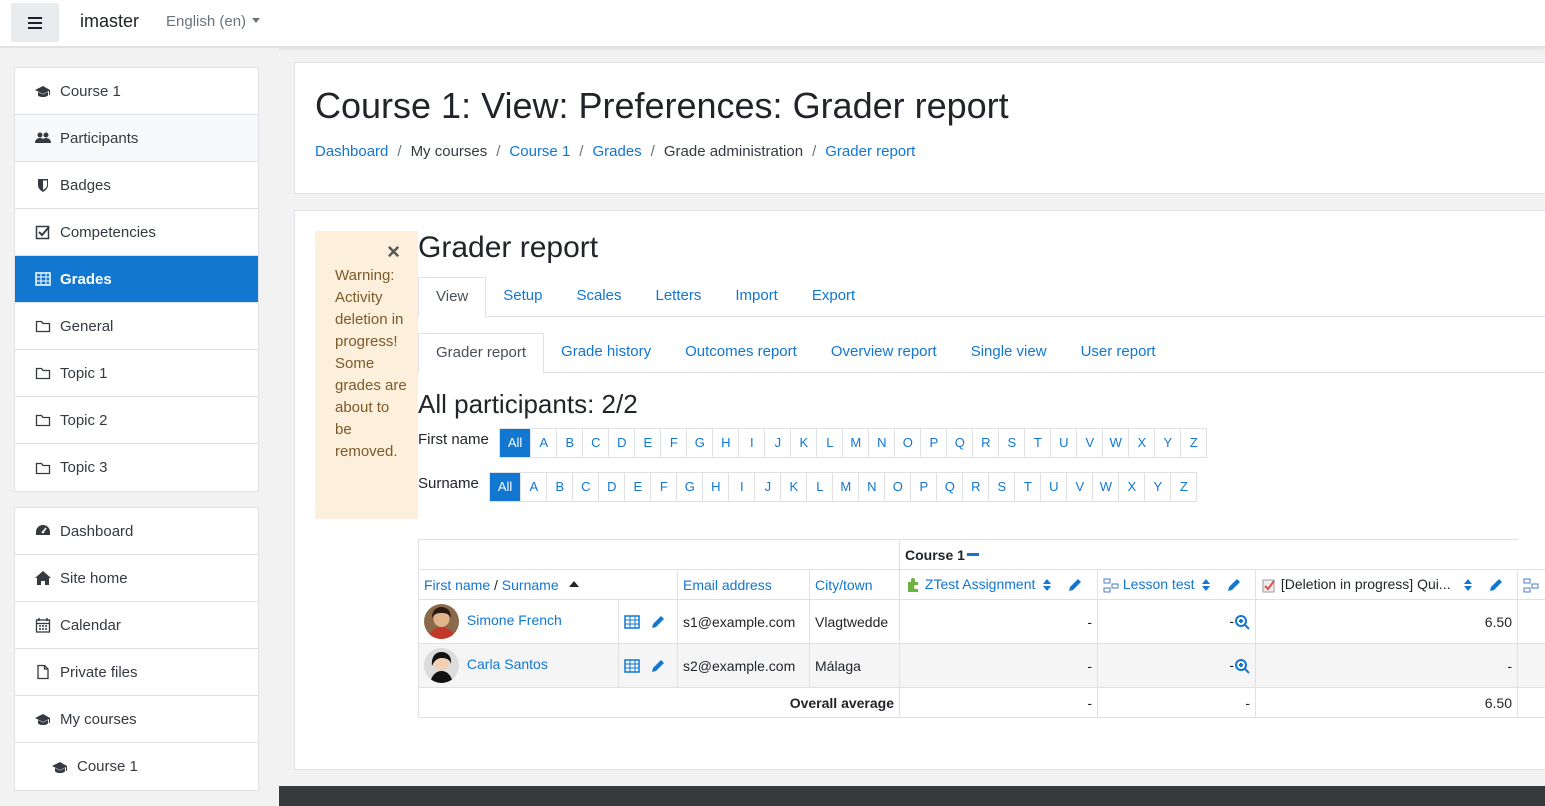  Describe the element at coordinates (777, 443) in the screenshot. I see `firstname-initial-j: J` at that location.